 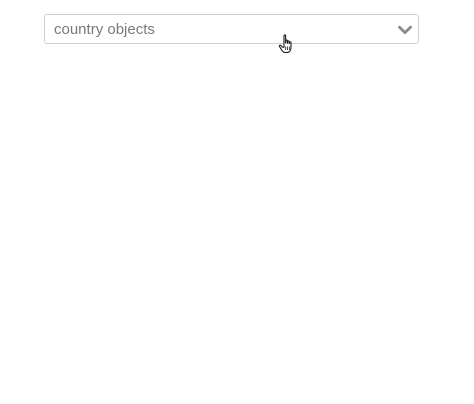 What do you see at coordinates (104, 29) in the screenshot?
I see `dropdown-placeholder: country objects` at bounding box center [104, 29].